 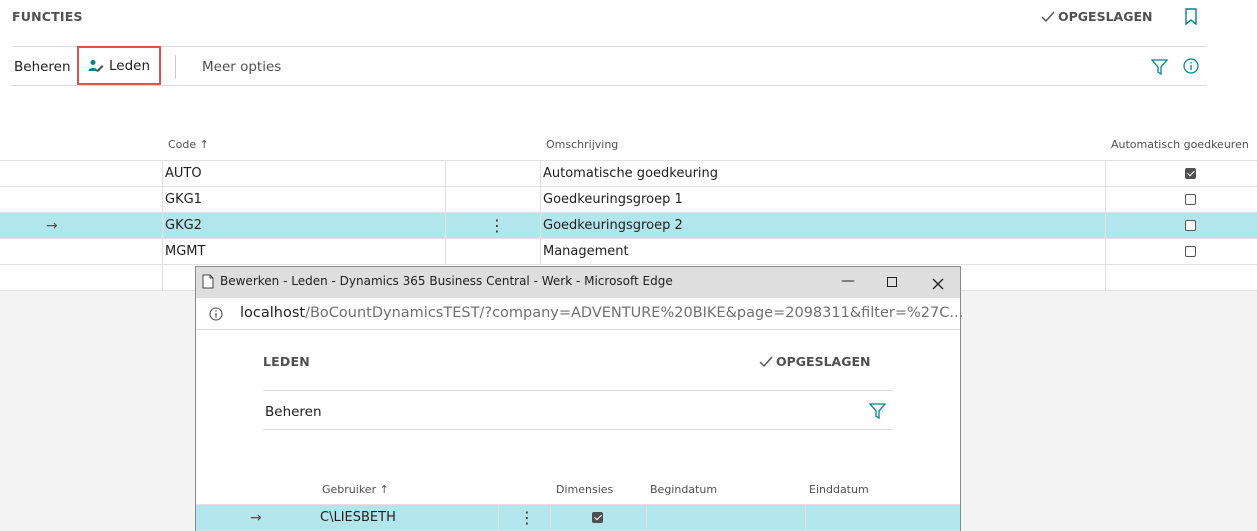 I want to click on user-cell: C\LIESBETH, so click(x=358, y=518).